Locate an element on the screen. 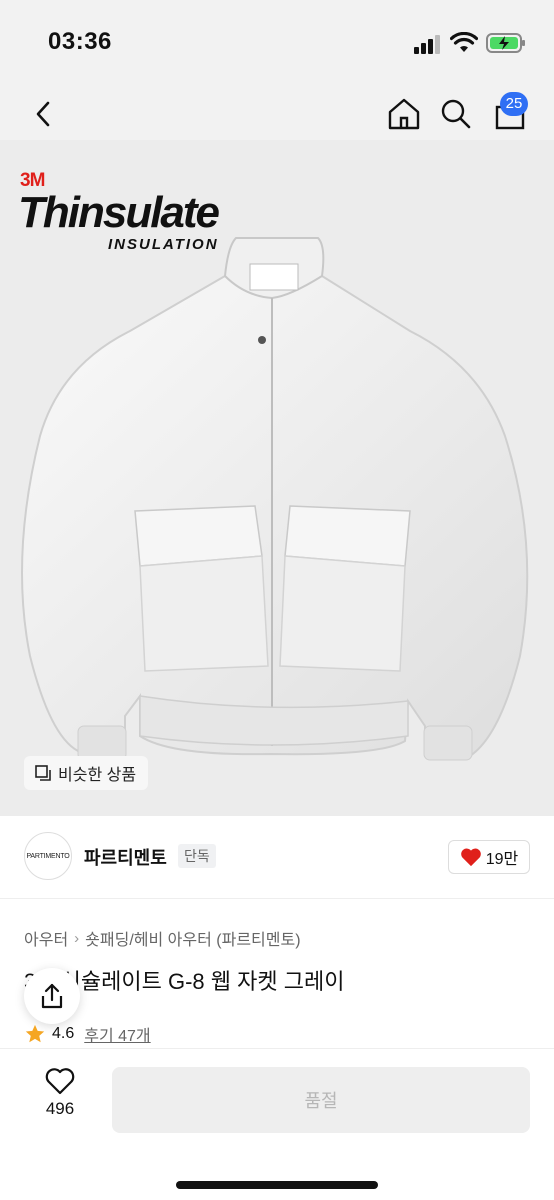 Image resolution: width=554 pixels, height=1200 pixels. search-button is located at coordinates (456, 114).